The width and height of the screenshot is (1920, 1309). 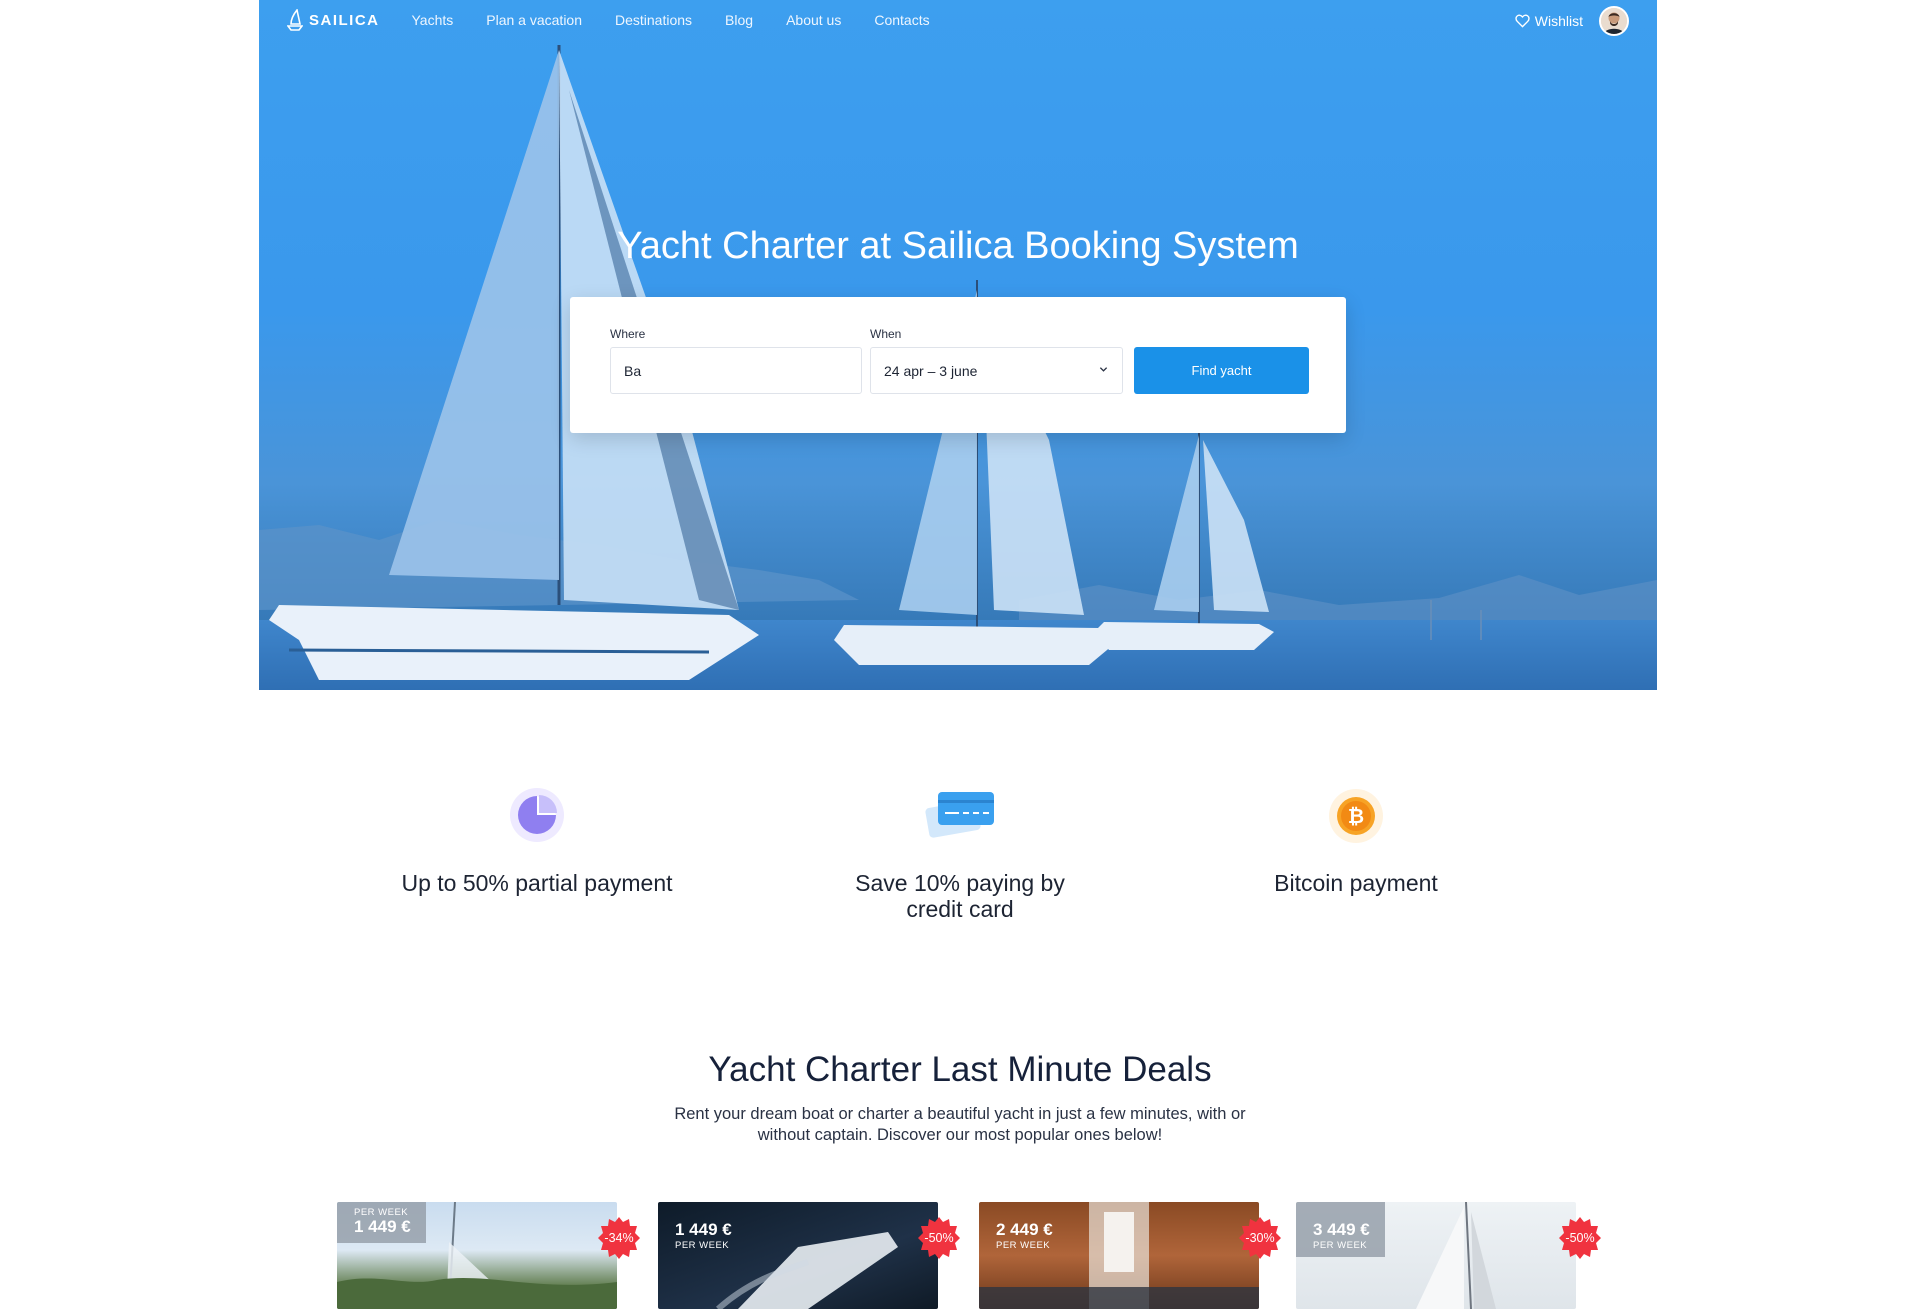 What do you see at coordinates (798, 1255) in the screenshot?
I see `deal-card: 1 449 € PER WEEK` at bounding box center [798, 1255].